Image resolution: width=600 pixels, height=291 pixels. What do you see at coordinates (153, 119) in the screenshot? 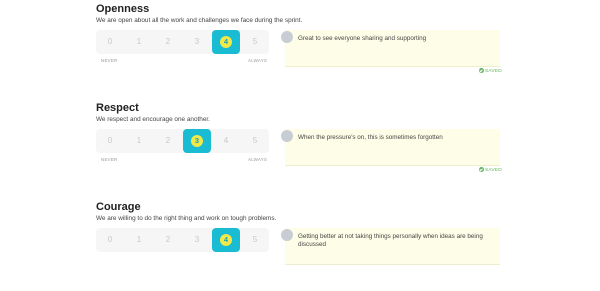
I see `section-description: We respect and encourage one another.` at bounding box center [153, 119].